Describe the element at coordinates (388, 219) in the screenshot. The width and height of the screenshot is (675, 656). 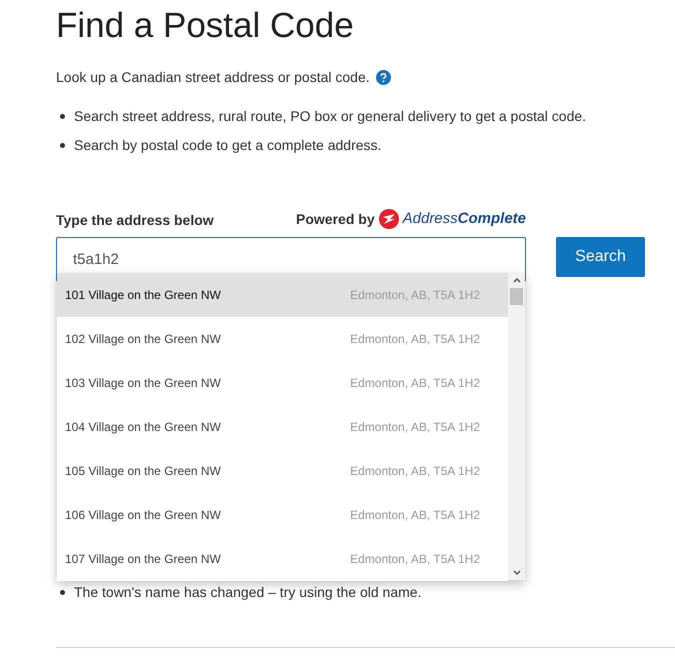
I see `wing-logo-icon` at that location.